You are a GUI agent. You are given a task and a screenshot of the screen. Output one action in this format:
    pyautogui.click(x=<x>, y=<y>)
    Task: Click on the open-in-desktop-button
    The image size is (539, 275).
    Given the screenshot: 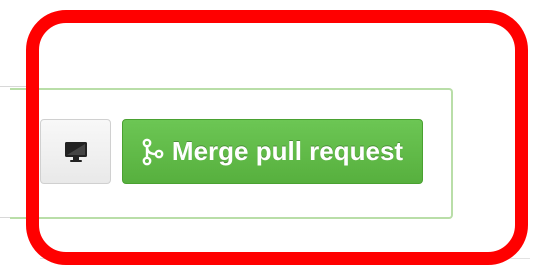 What is the action you would take?
    pyautogui.click(x=75, y=151)
    